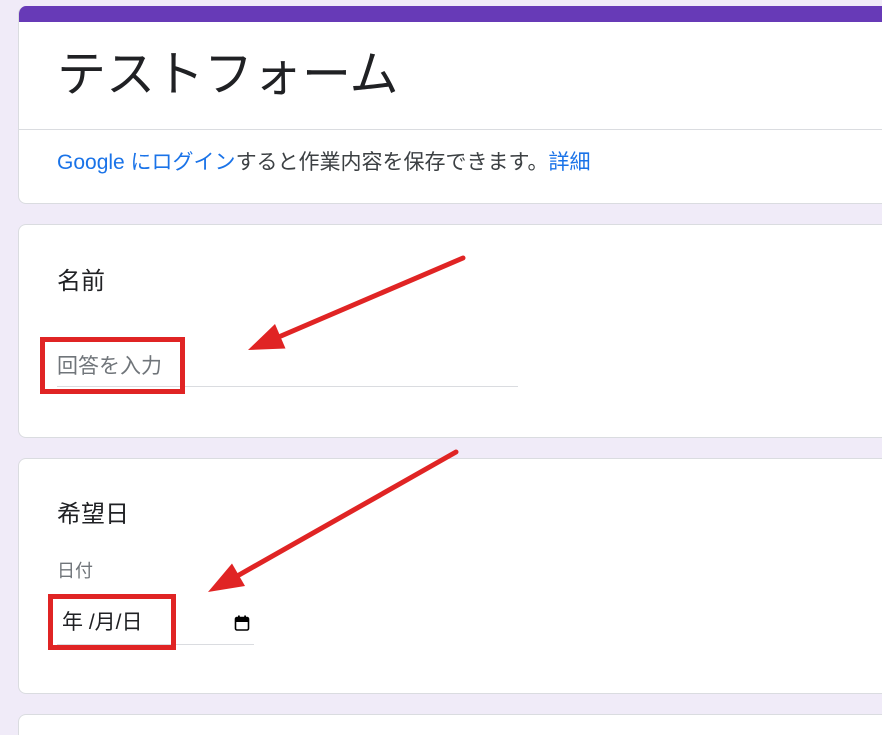  Describe the element at coordinates (569, 162) in the screenshot. I see `details-link: 詳細` at that location.